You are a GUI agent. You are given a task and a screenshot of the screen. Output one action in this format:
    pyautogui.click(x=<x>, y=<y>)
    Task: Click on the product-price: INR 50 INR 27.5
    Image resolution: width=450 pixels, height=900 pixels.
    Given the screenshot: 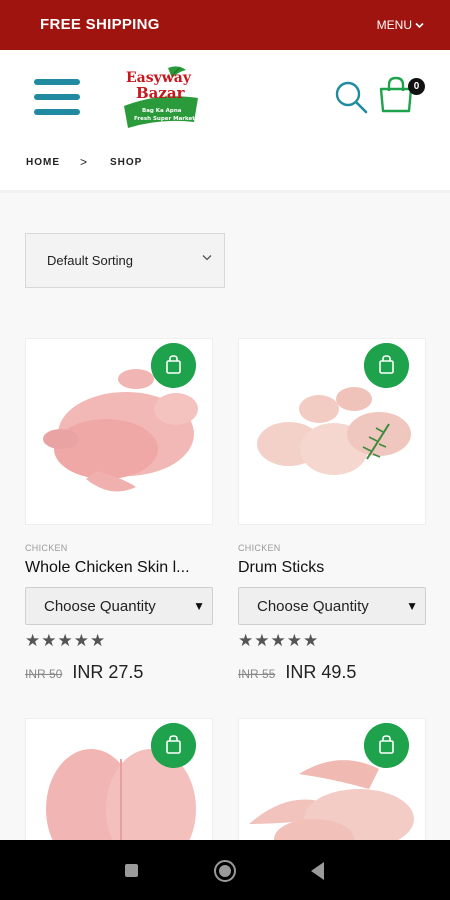 What is the action you would take?
    pyautogui.click(x=84, y=672)
    